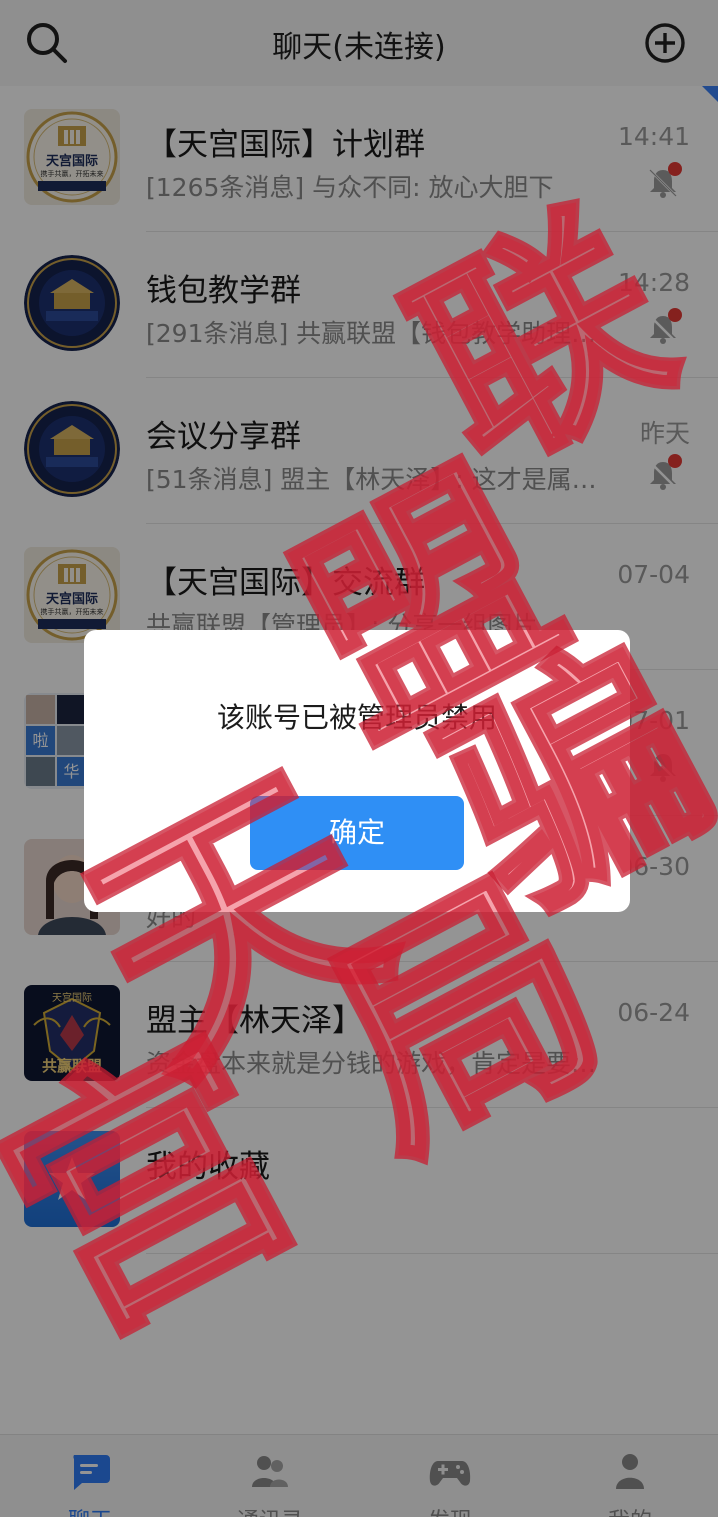 The image size is (718, 1517). I want to click on account-disabled-dialog: 该账号已被管理员禁用 确定, so click(357, 771).